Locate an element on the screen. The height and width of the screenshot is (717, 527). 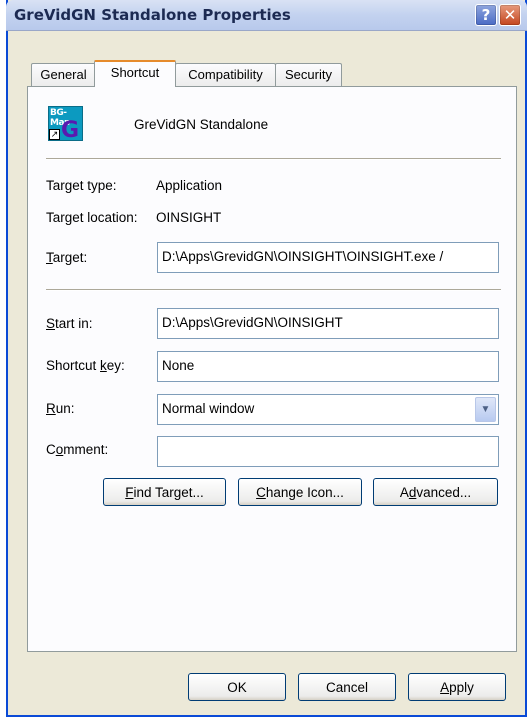
target-location-value: OINSIGHT is located at coordinates (189, 217).